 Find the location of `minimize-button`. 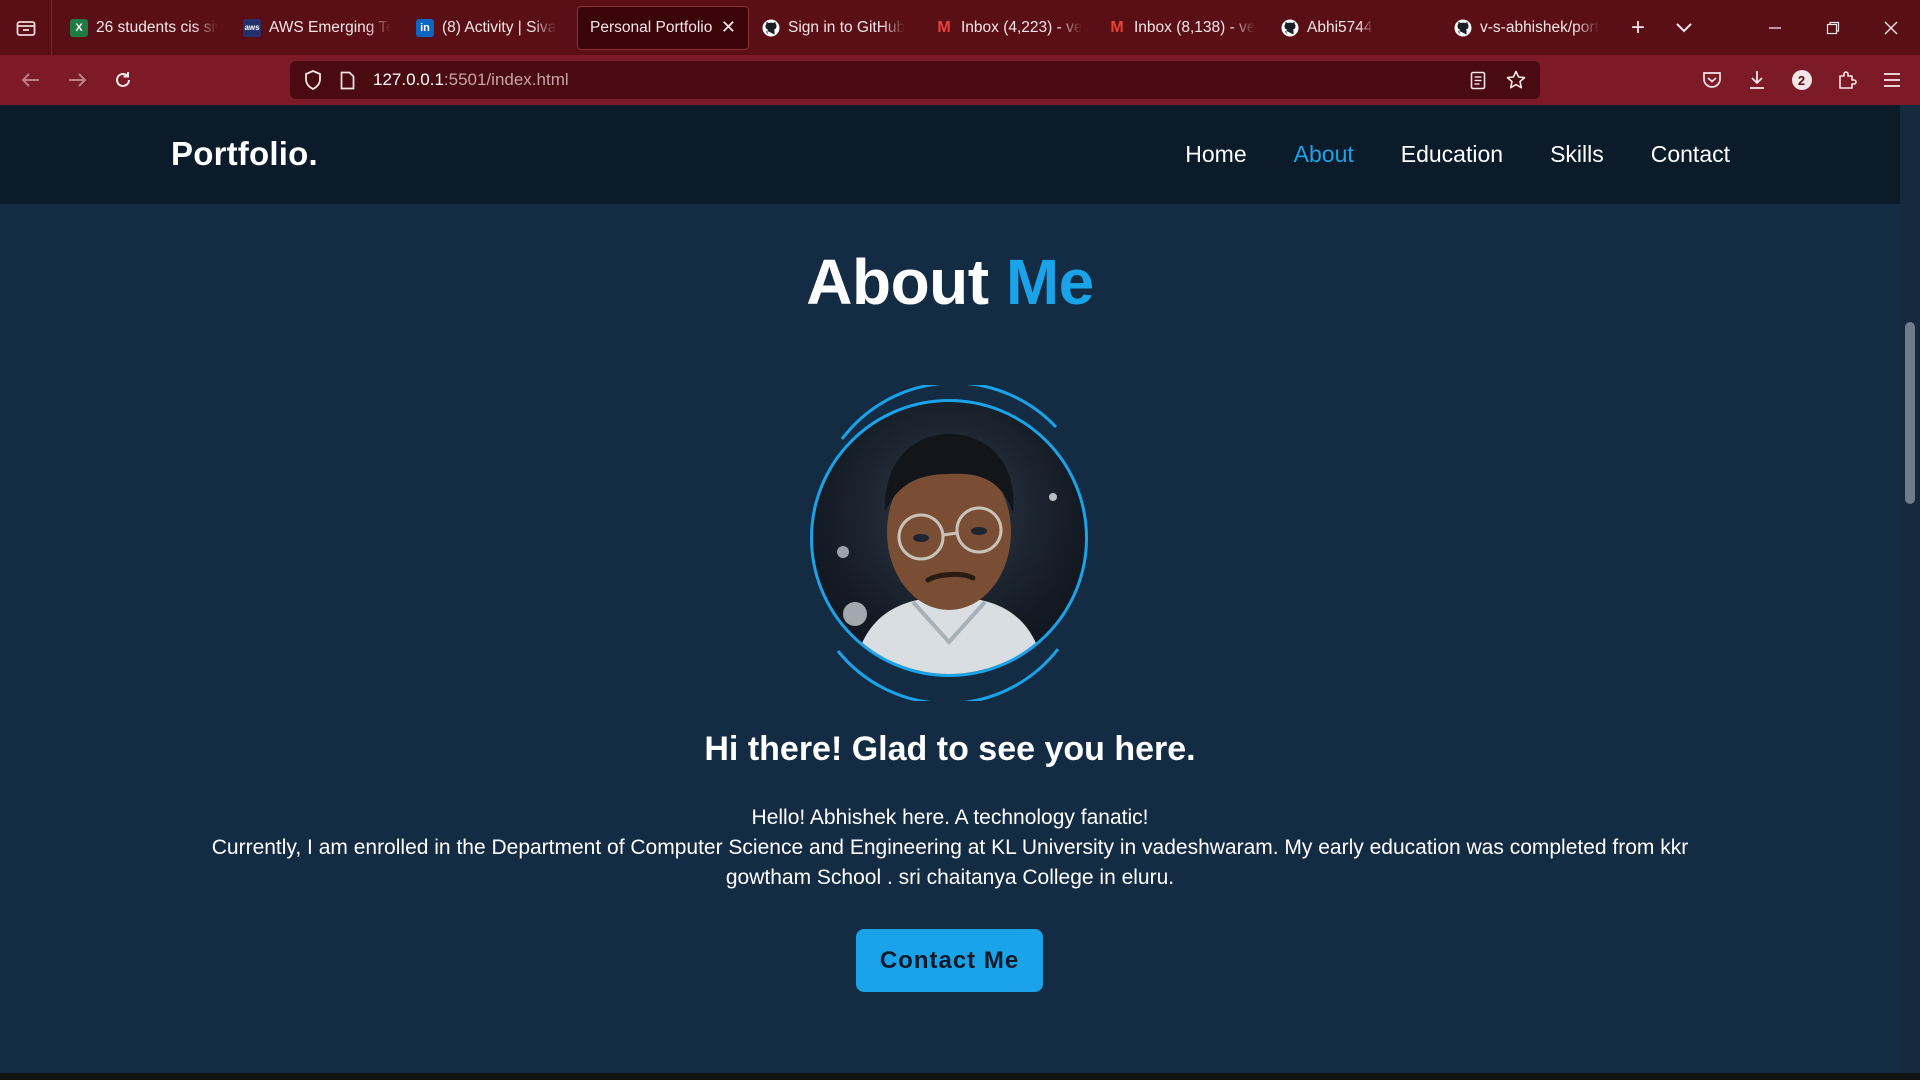

minimize-button is located at coordinates (1775, 27).